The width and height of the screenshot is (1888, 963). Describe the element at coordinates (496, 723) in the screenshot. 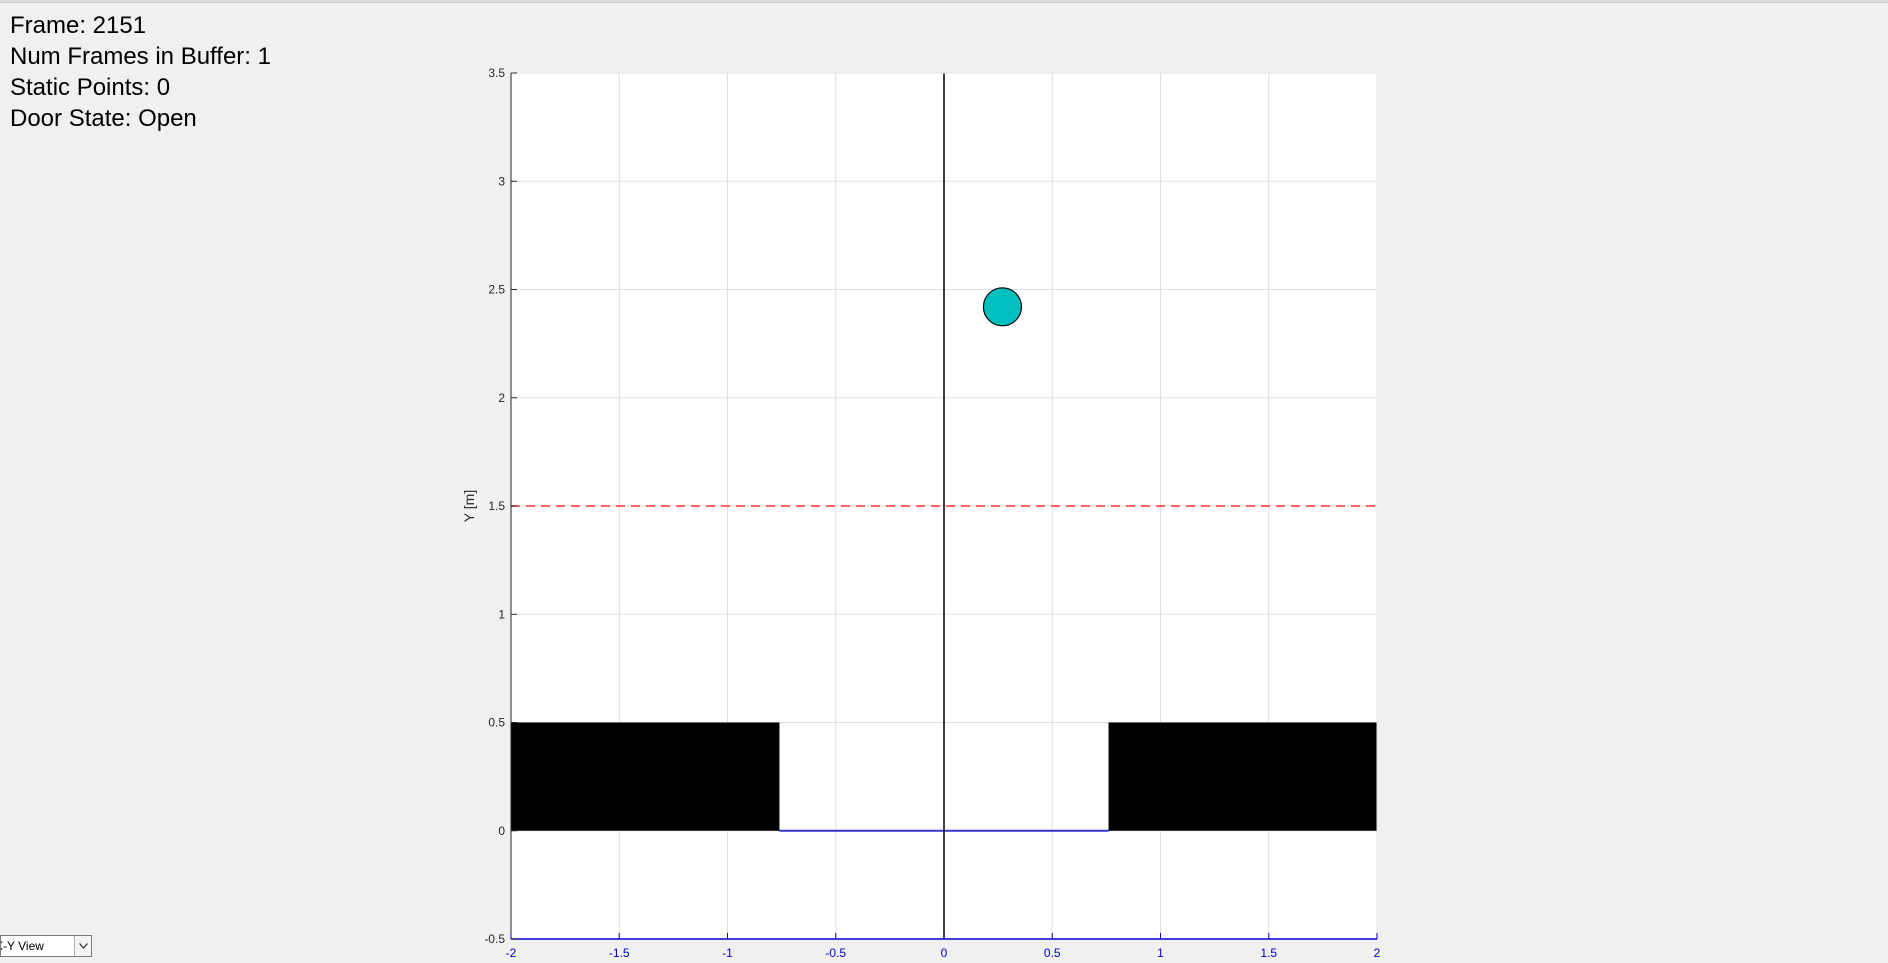

I see `y-tick-label: 0.5` at that location.